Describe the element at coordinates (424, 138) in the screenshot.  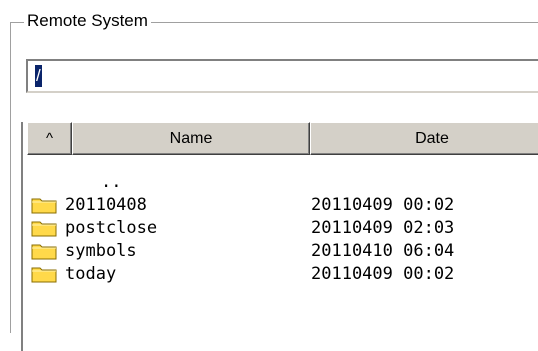
I see `date-column-header: Date` at that location.